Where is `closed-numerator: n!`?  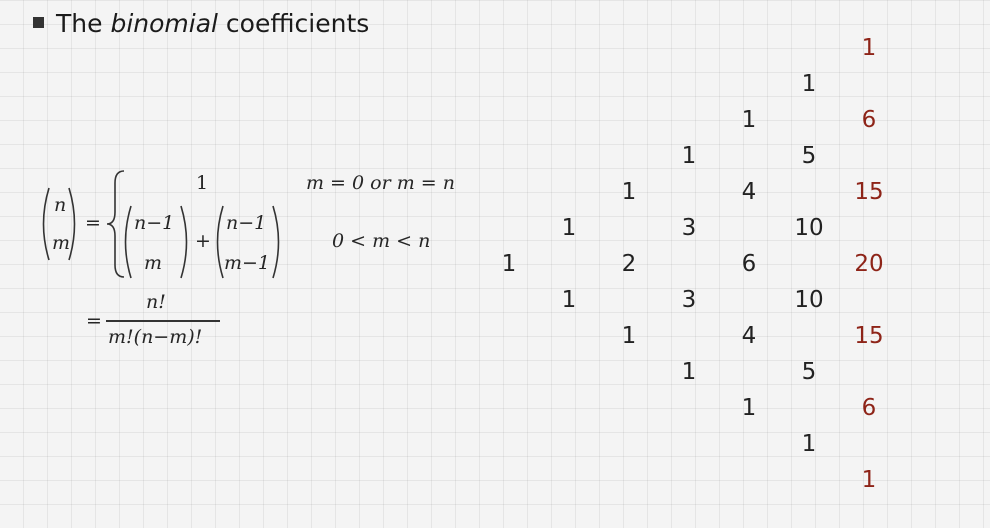 closed-numerator: n! is located at coordinates (156, 302).